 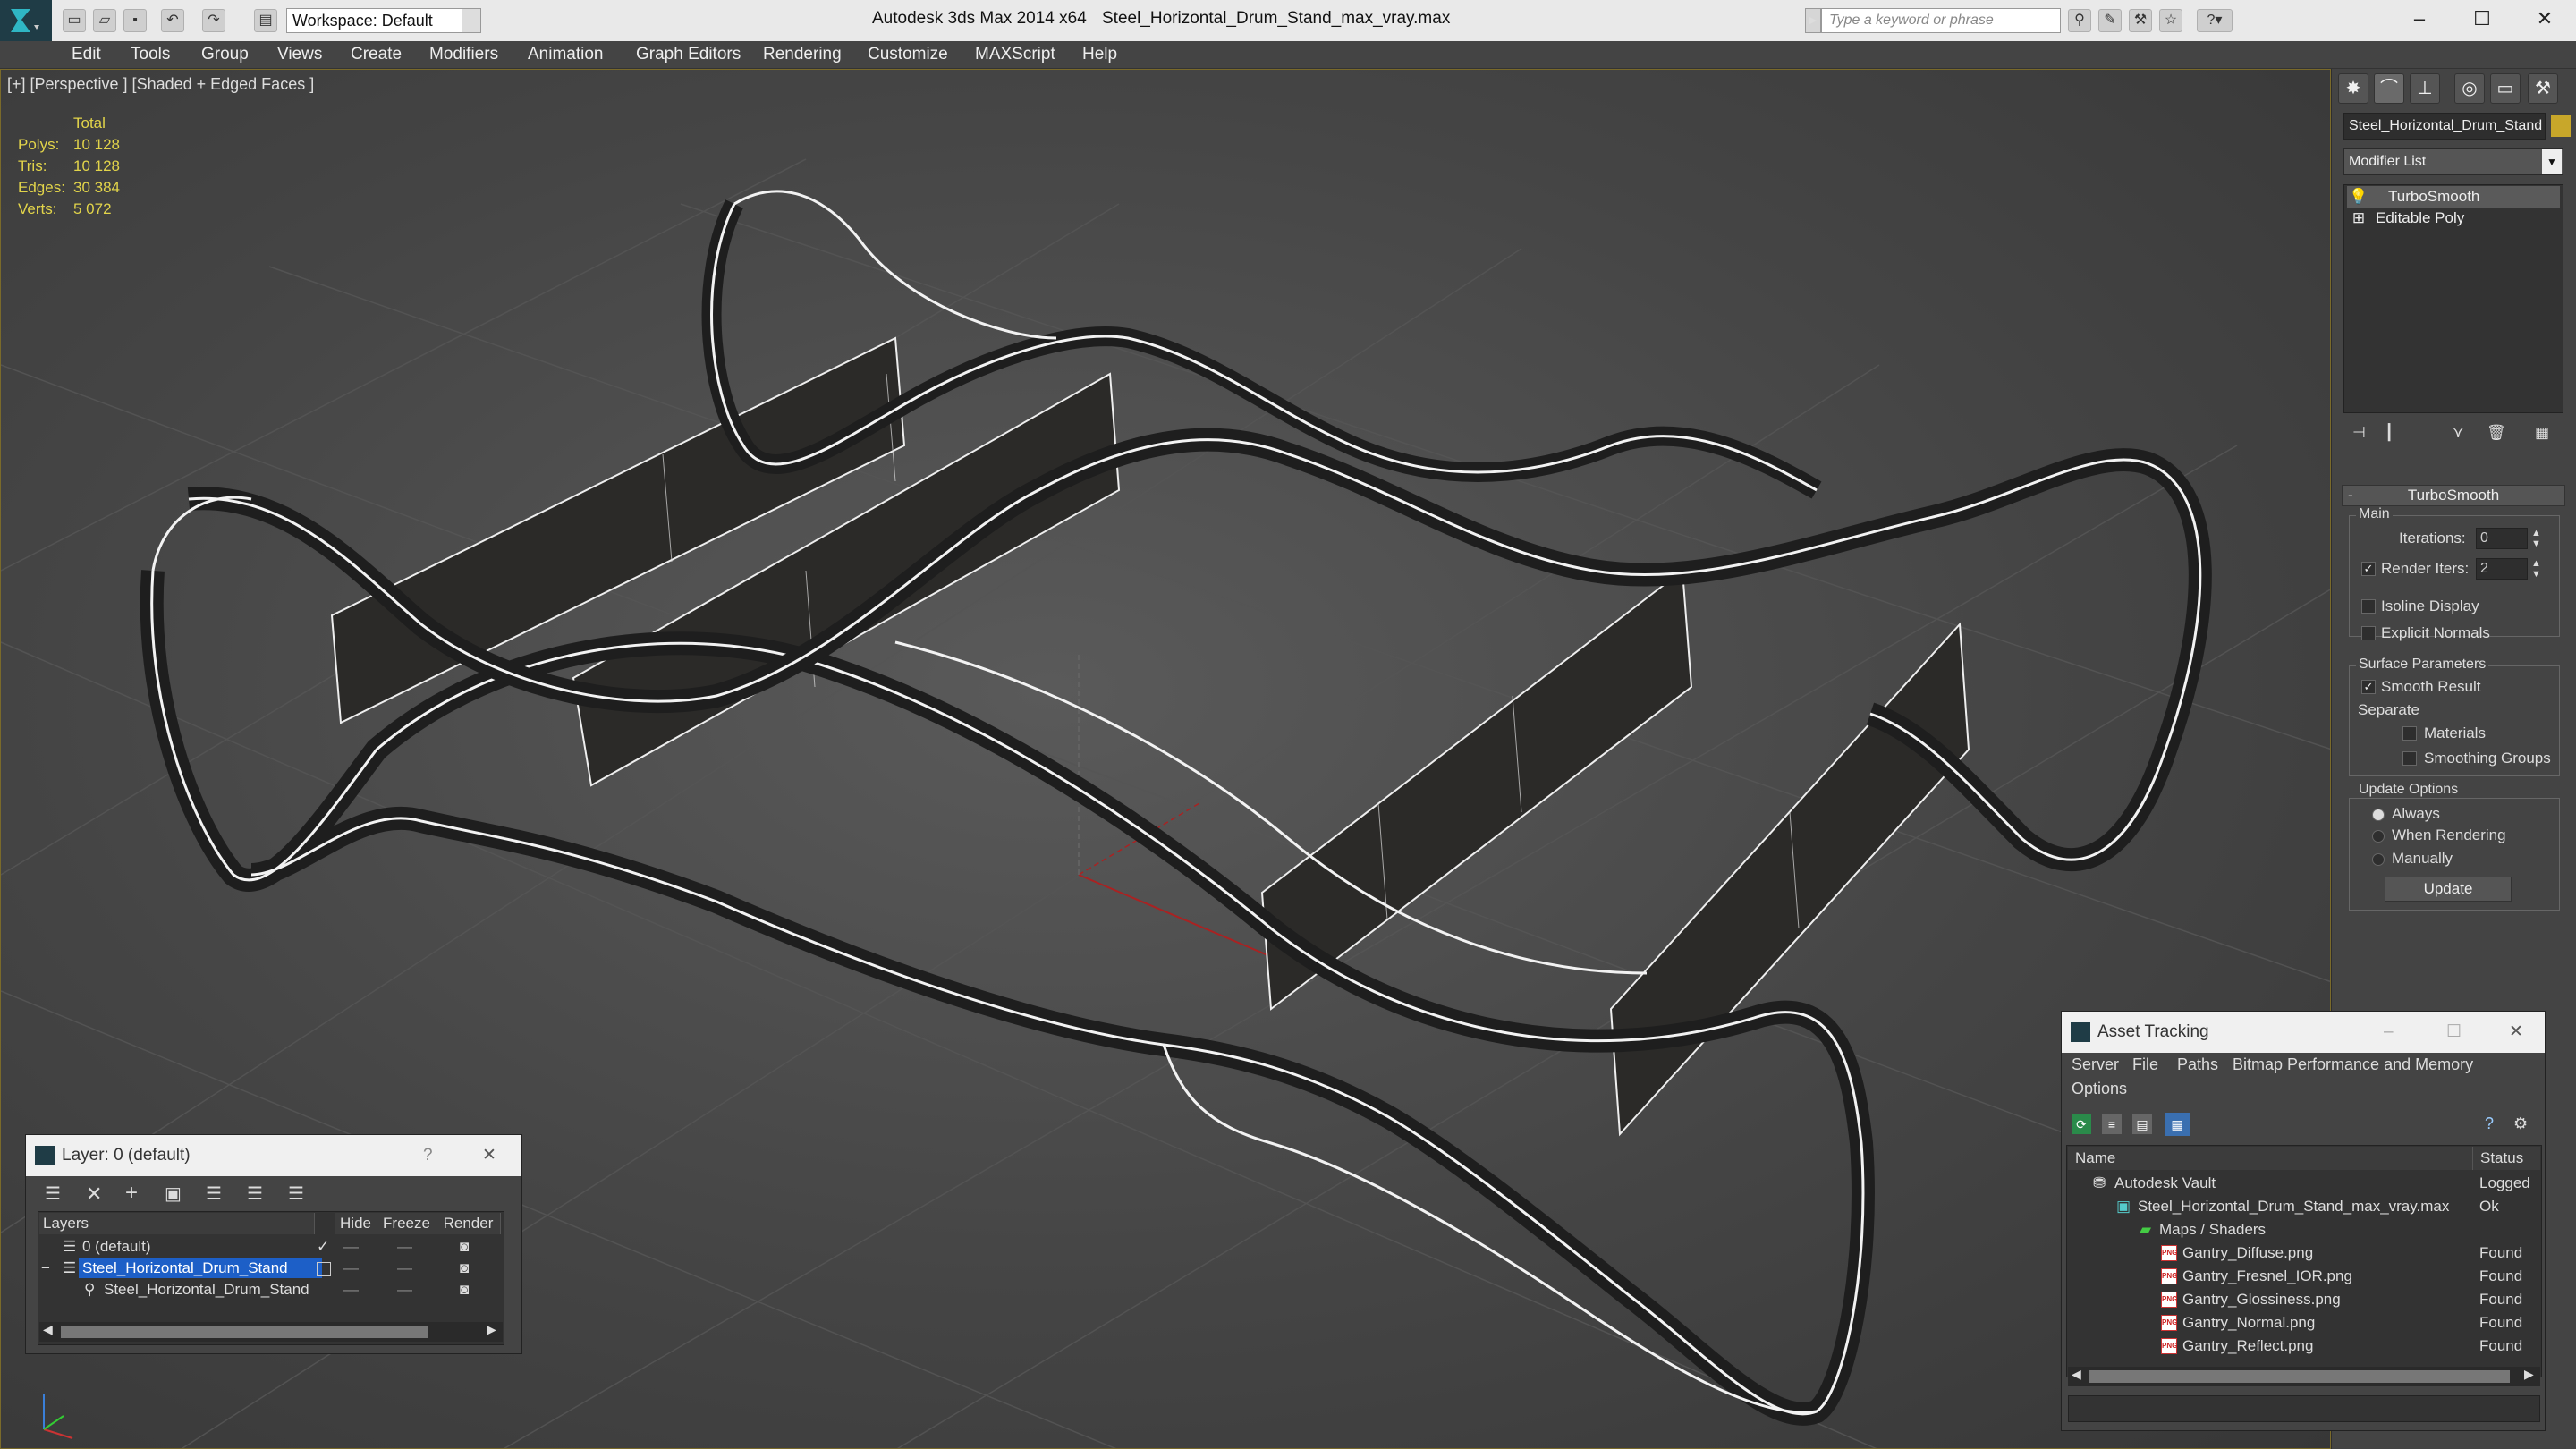 What do you see at coordinates (802, 54) in the screenshot?
I see `menu-rendering: Rendering` at bounding box center [802, 54].